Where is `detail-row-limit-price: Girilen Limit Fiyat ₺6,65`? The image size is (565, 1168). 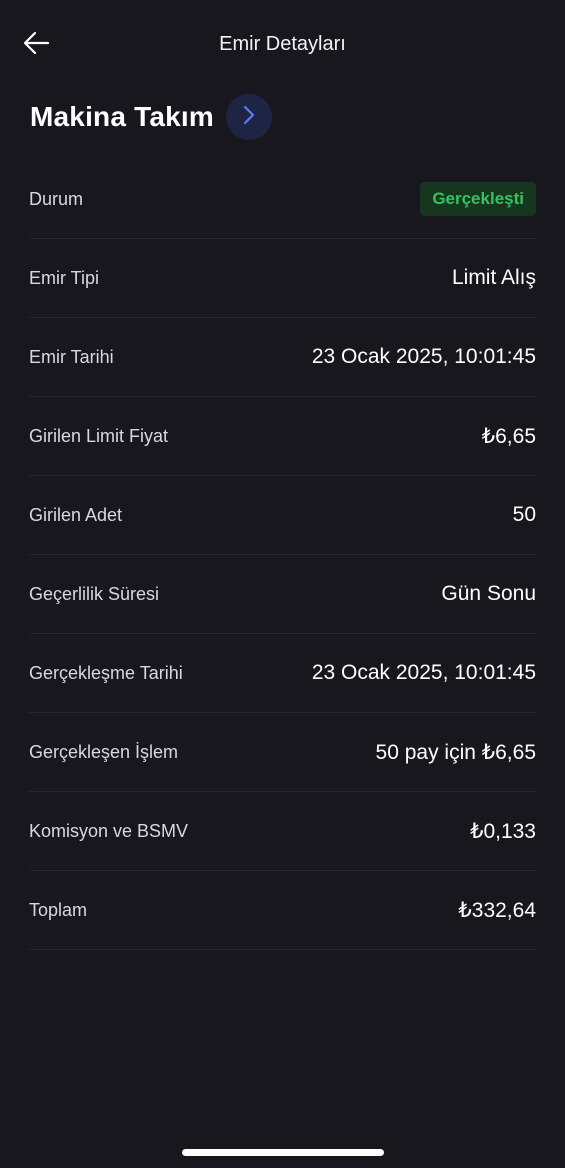
detail-row-limit-price: Girilen Limit Fiyat ₺6,65 is located at coordinates (282, 436).